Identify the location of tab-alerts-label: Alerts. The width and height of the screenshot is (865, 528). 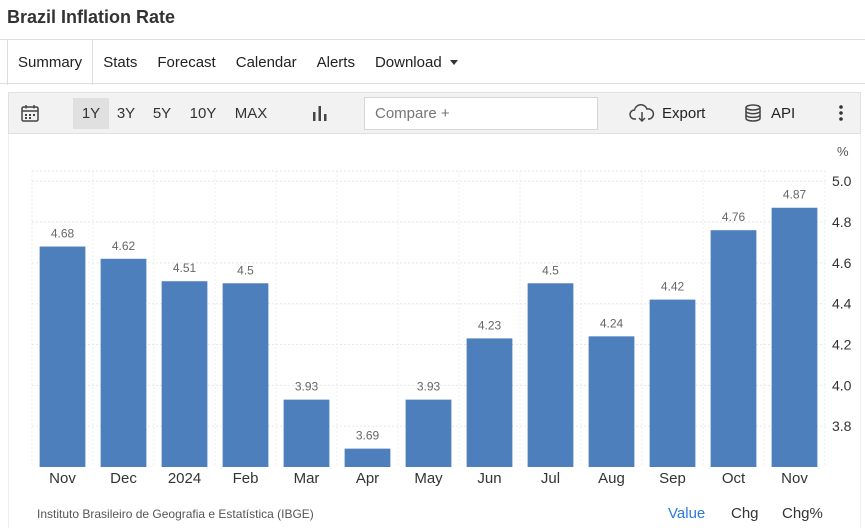
(335, 62).